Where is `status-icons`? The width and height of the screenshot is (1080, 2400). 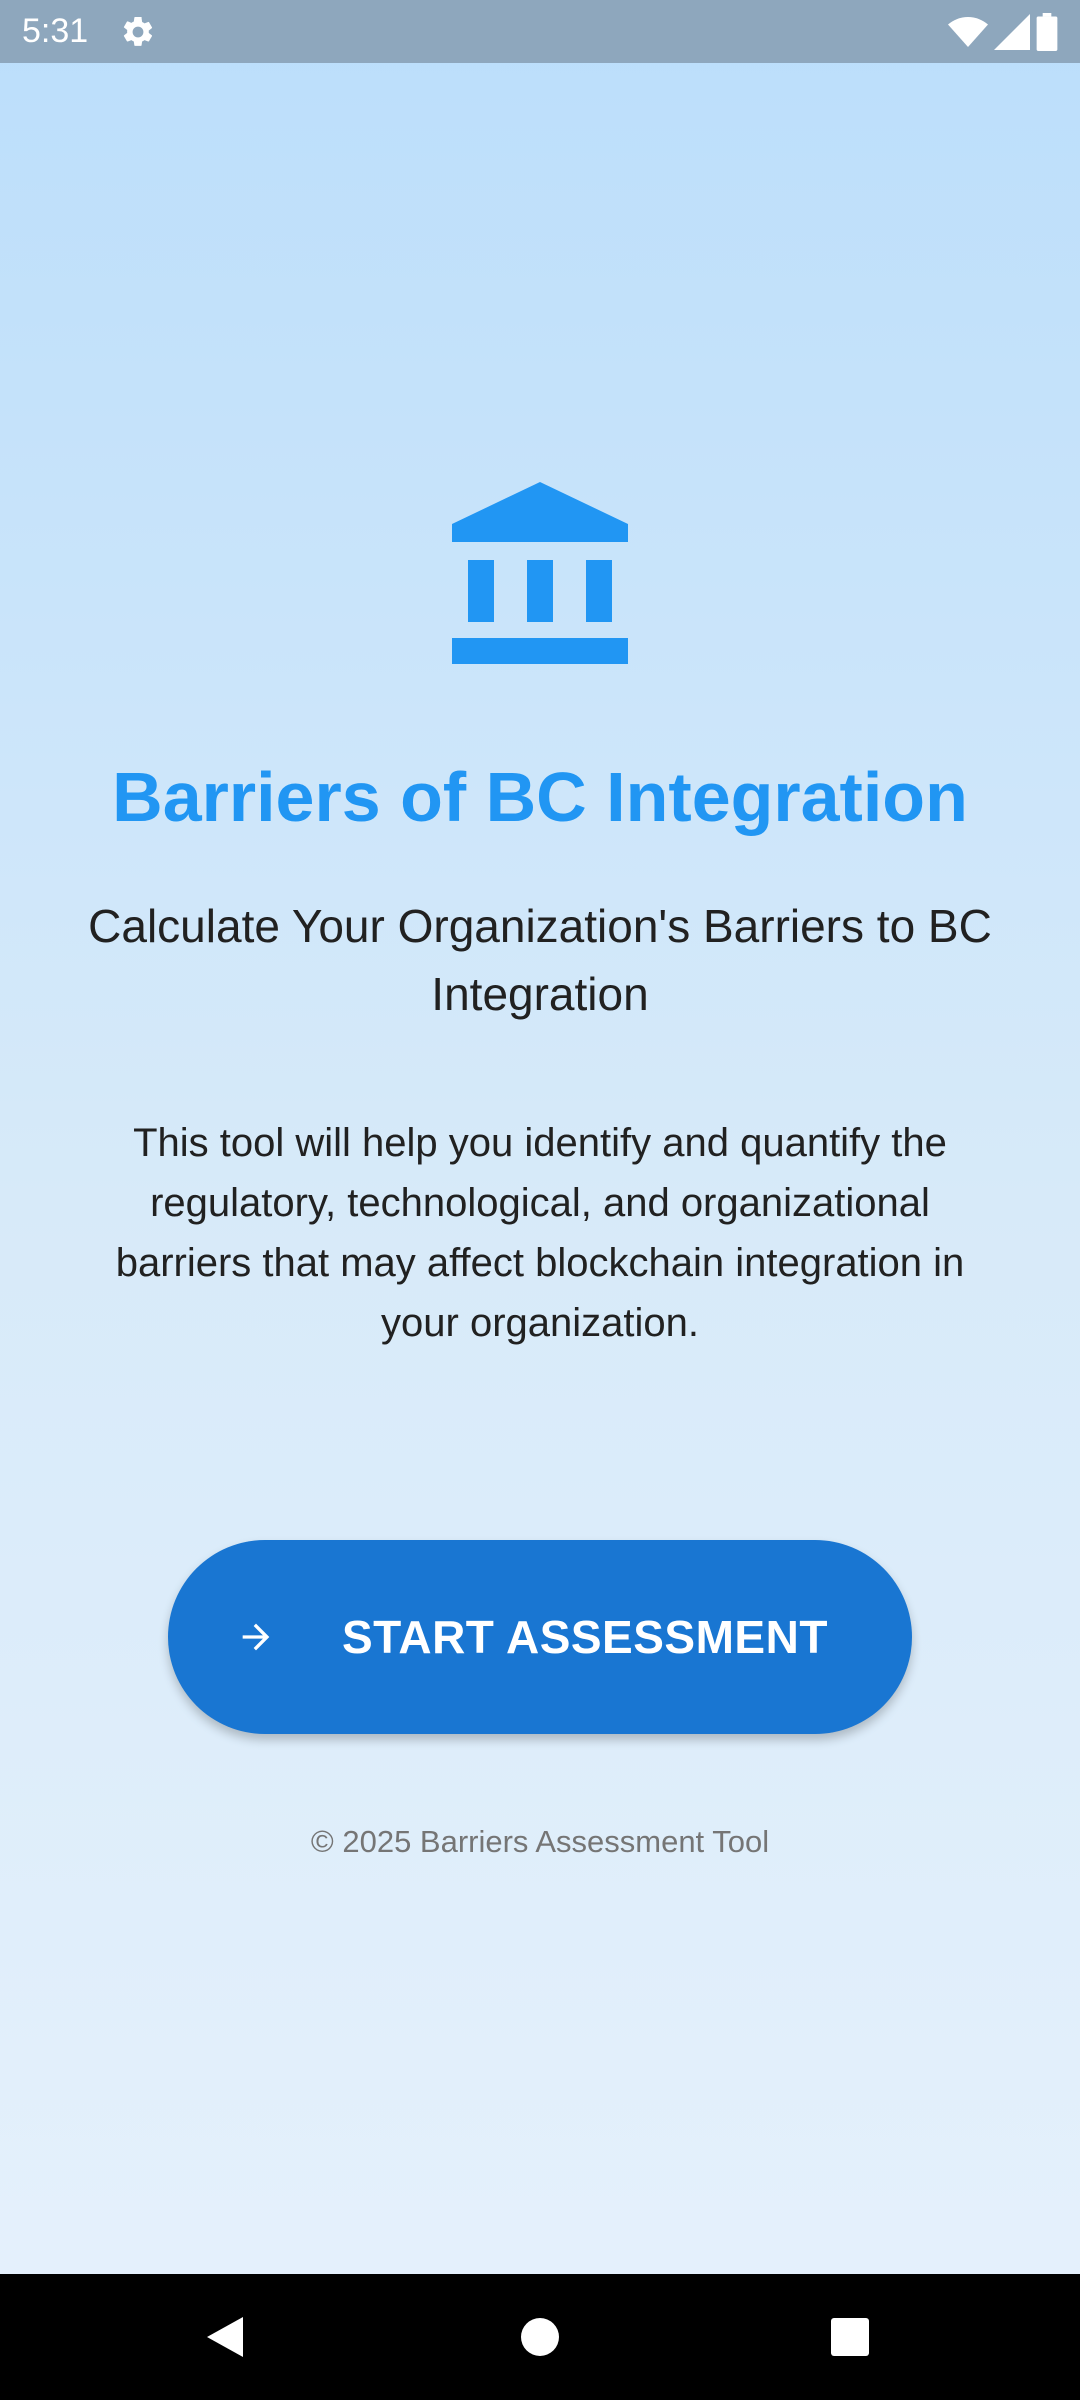
status-icons is located at coordinates (1003, 32).